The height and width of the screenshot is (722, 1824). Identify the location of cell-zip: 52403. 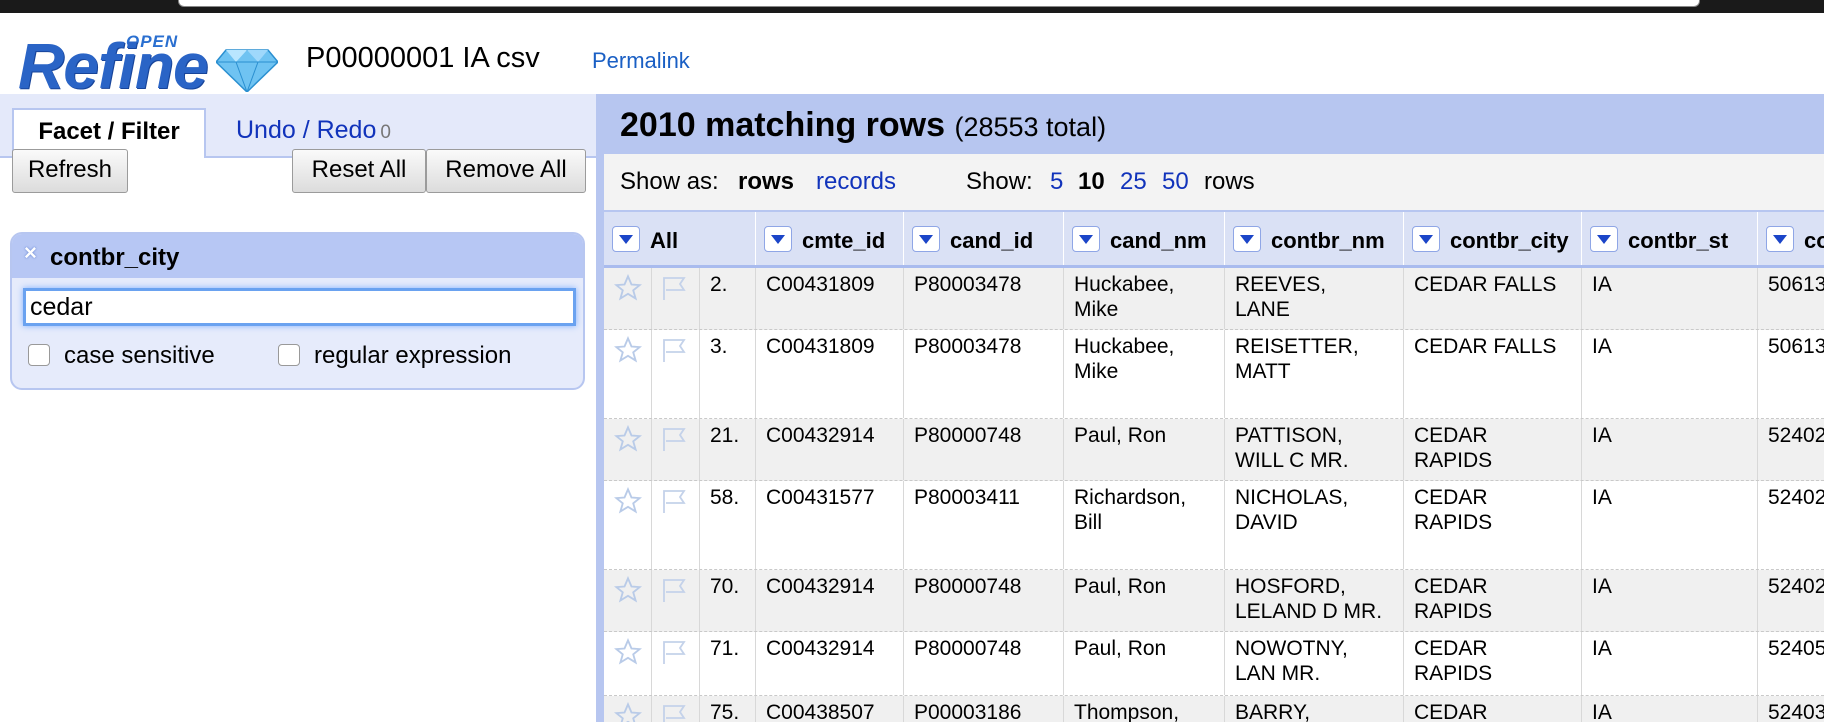
(1791, 709).